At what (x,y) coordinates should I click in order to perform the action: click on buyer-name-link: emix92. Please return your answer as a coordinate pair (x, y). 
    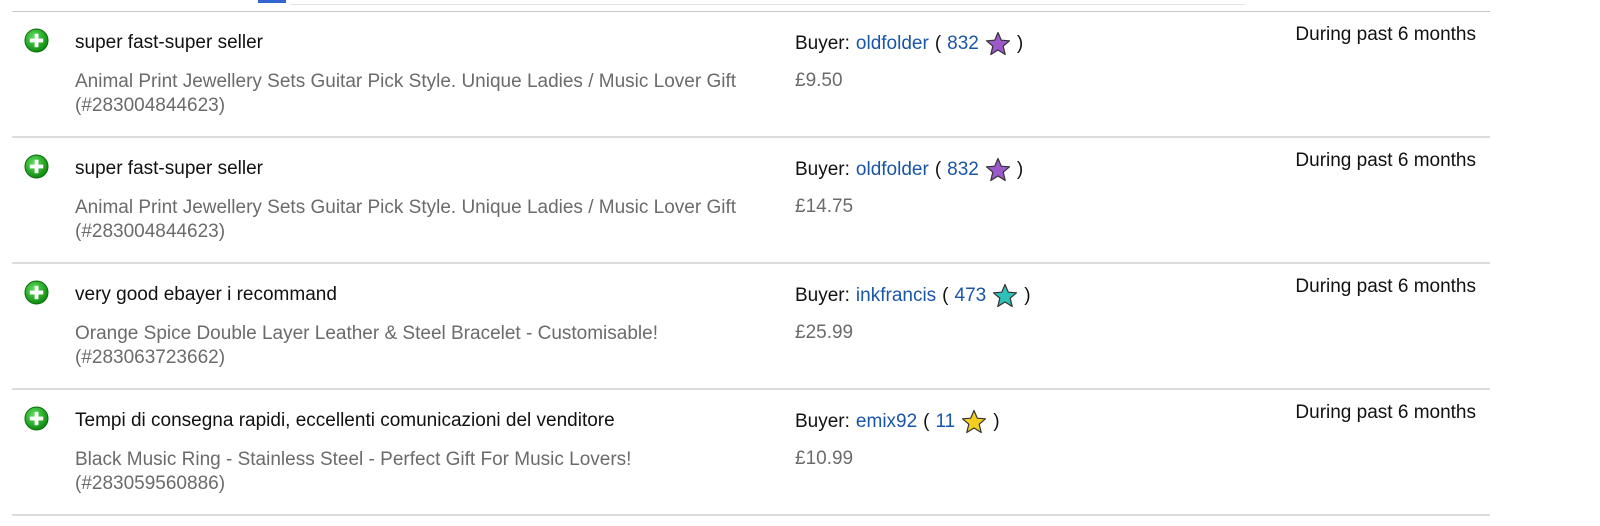
    Looking at the image, I should click on (886, 422).